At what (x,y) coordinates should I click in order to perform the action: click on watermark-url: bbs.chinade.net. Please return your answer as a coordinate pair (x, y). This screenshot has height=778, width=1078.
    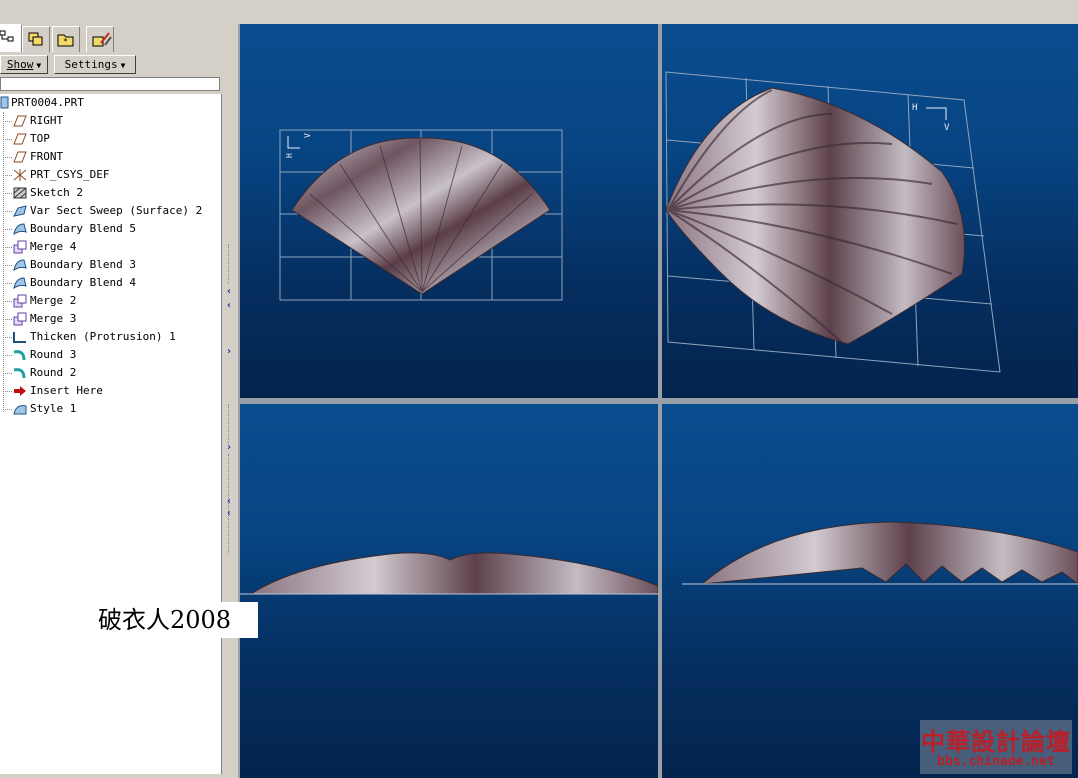
    Looking at the image, I should click on (996, 761).